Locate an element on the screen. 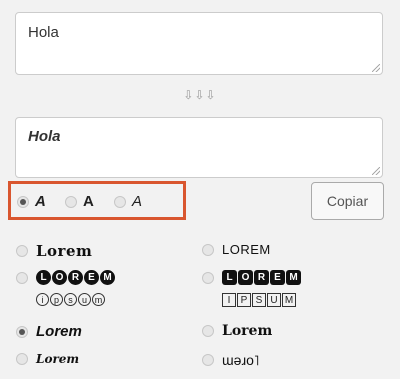 The height and width of the screenshot is (379, 400). font-option-fraktur-bold: Lorem is located at coordinates (237, 331).